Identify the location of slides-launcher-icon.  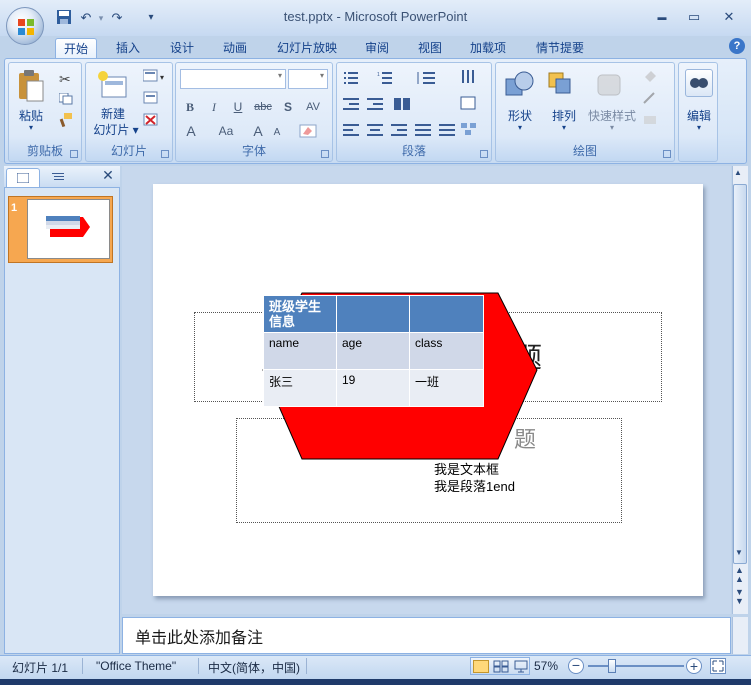
(165, 154).